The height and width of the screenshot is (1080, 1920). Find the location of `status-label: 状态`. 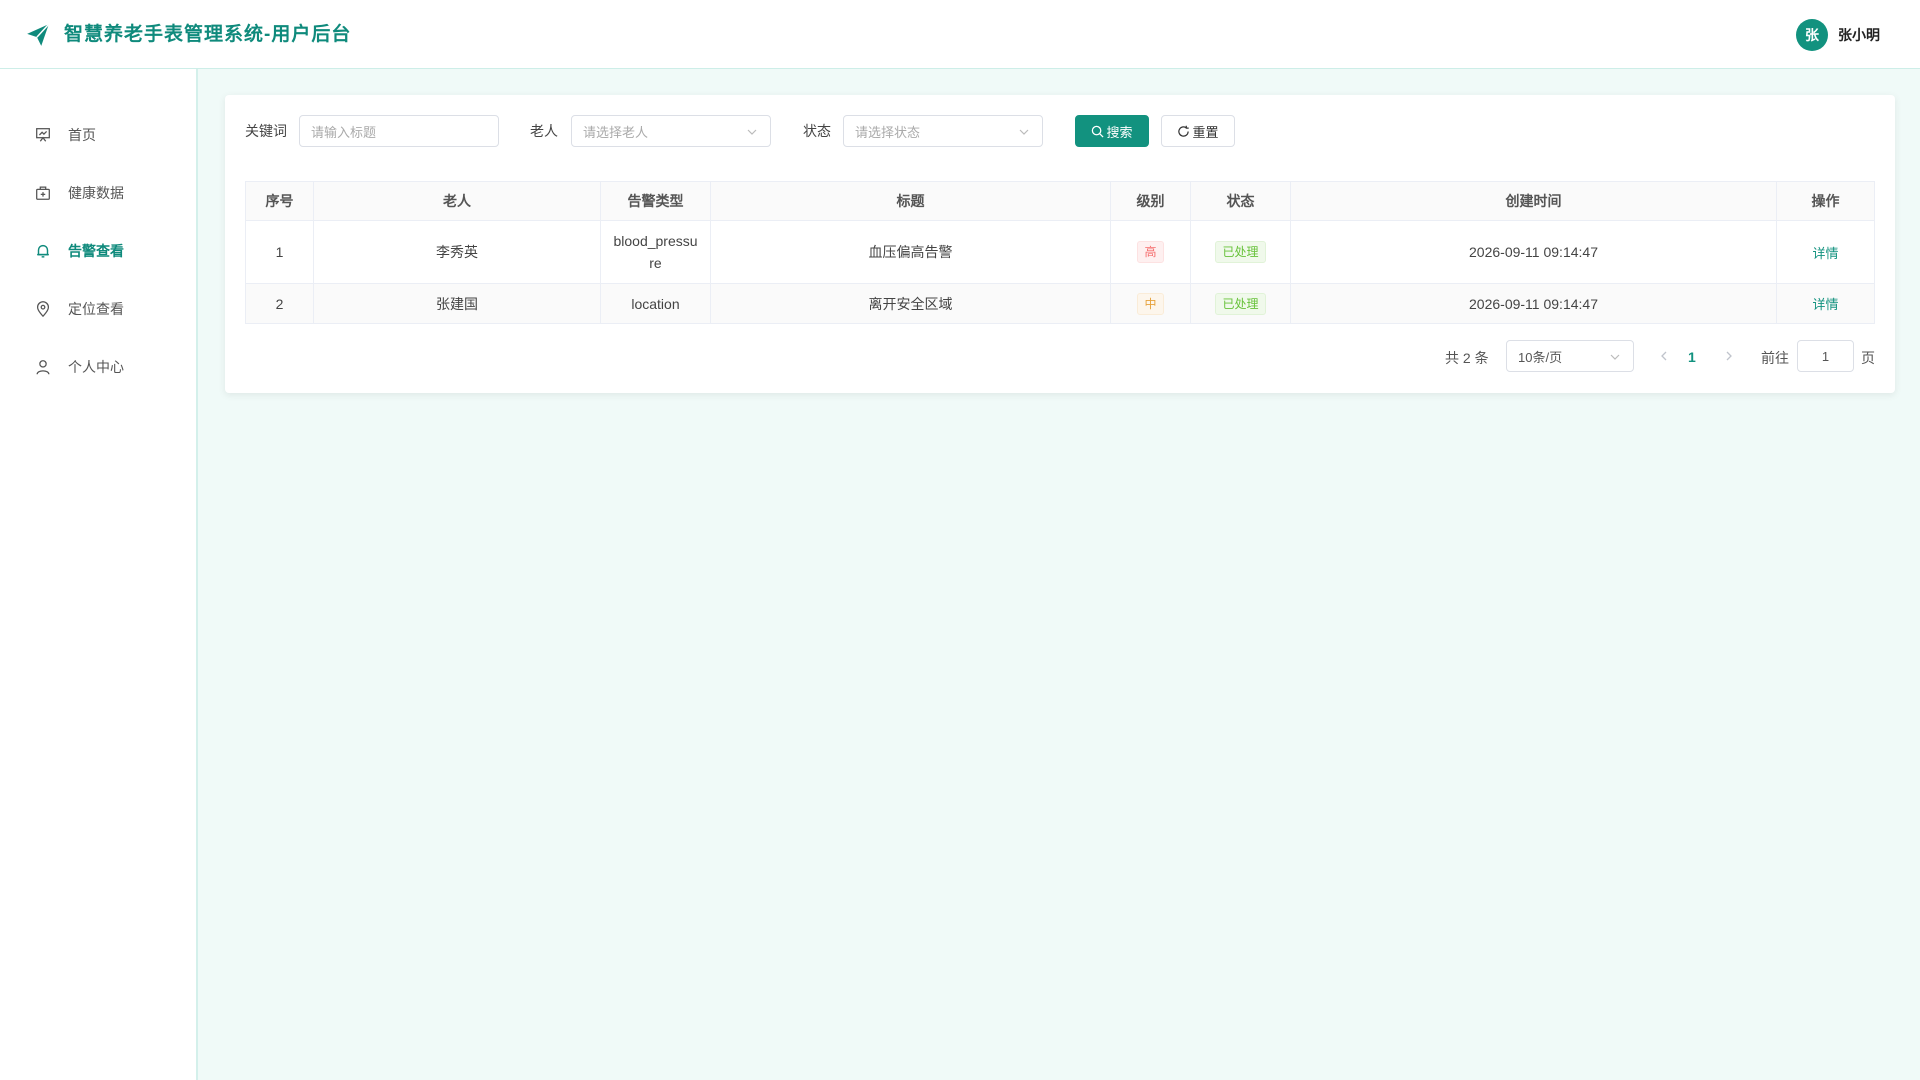

status-label: 状态 is located at coordinates (817, 131).